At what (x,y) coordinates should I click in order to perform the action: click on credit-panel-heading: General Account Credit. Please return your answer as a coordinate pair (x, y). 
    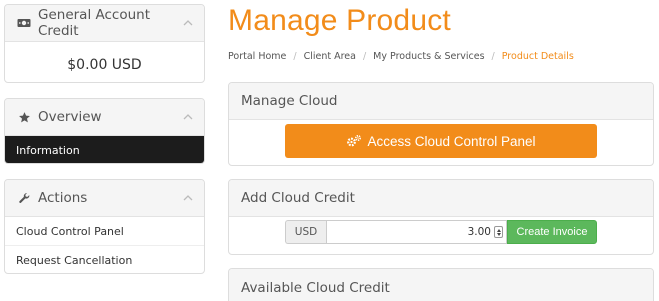
    Looking at the image, I should click on (104, 23).